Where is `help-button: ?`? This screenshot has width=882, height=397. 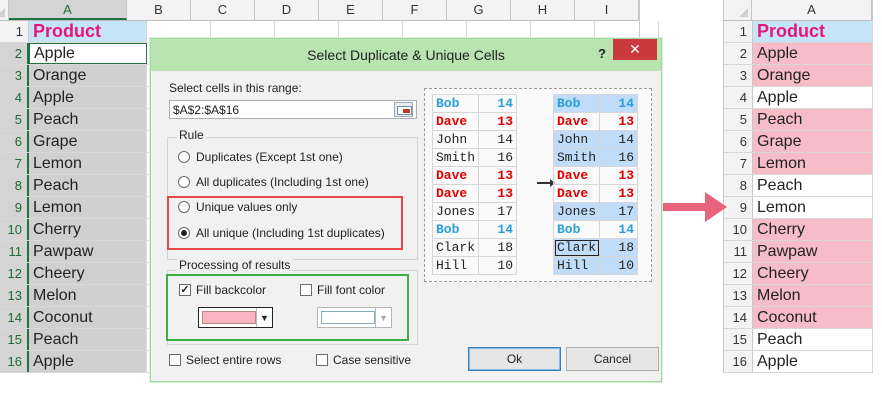
help-button: ? is located at coordinates (602, 53).